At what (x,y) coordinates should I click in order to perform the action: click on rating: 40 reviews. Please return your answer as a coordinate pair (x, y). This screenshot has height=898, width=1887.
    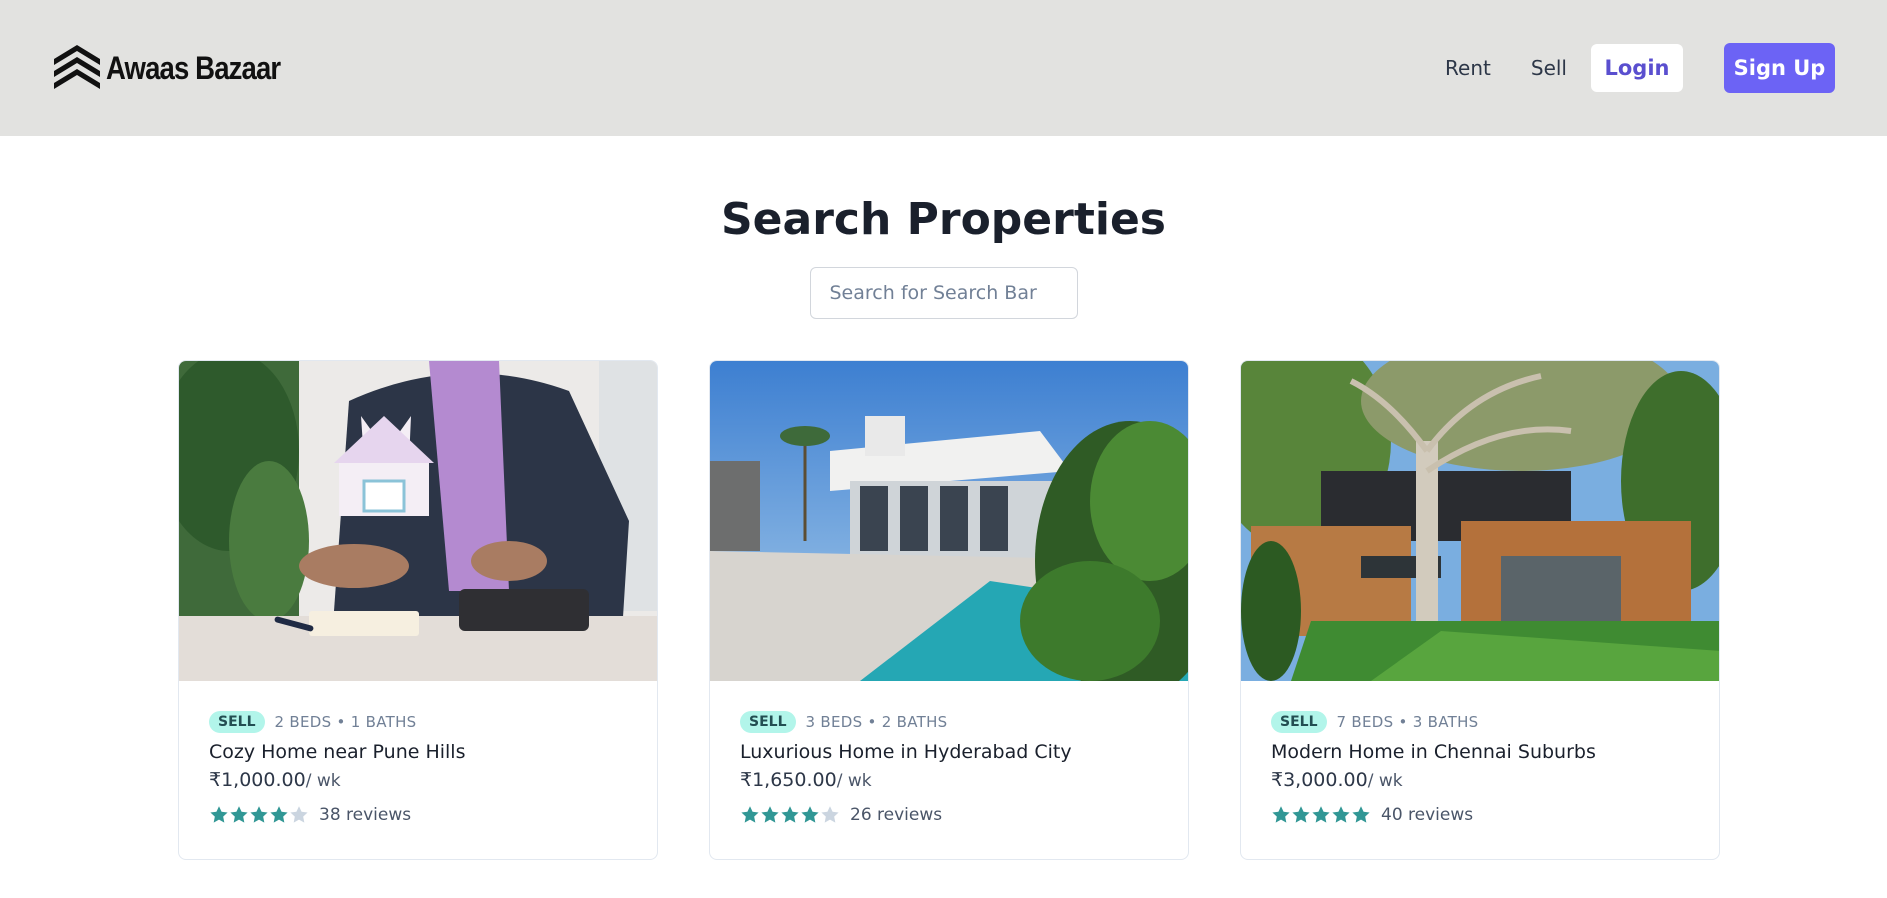
    Looking at the image, I should click on (1480, 815).